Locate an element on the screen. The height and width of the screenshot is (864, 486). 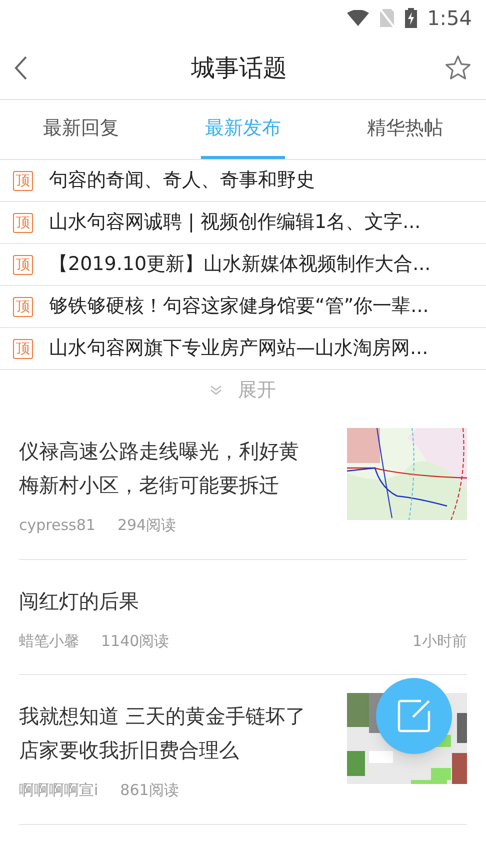
tab: 最新回复 is located at coordinates (81, 129).